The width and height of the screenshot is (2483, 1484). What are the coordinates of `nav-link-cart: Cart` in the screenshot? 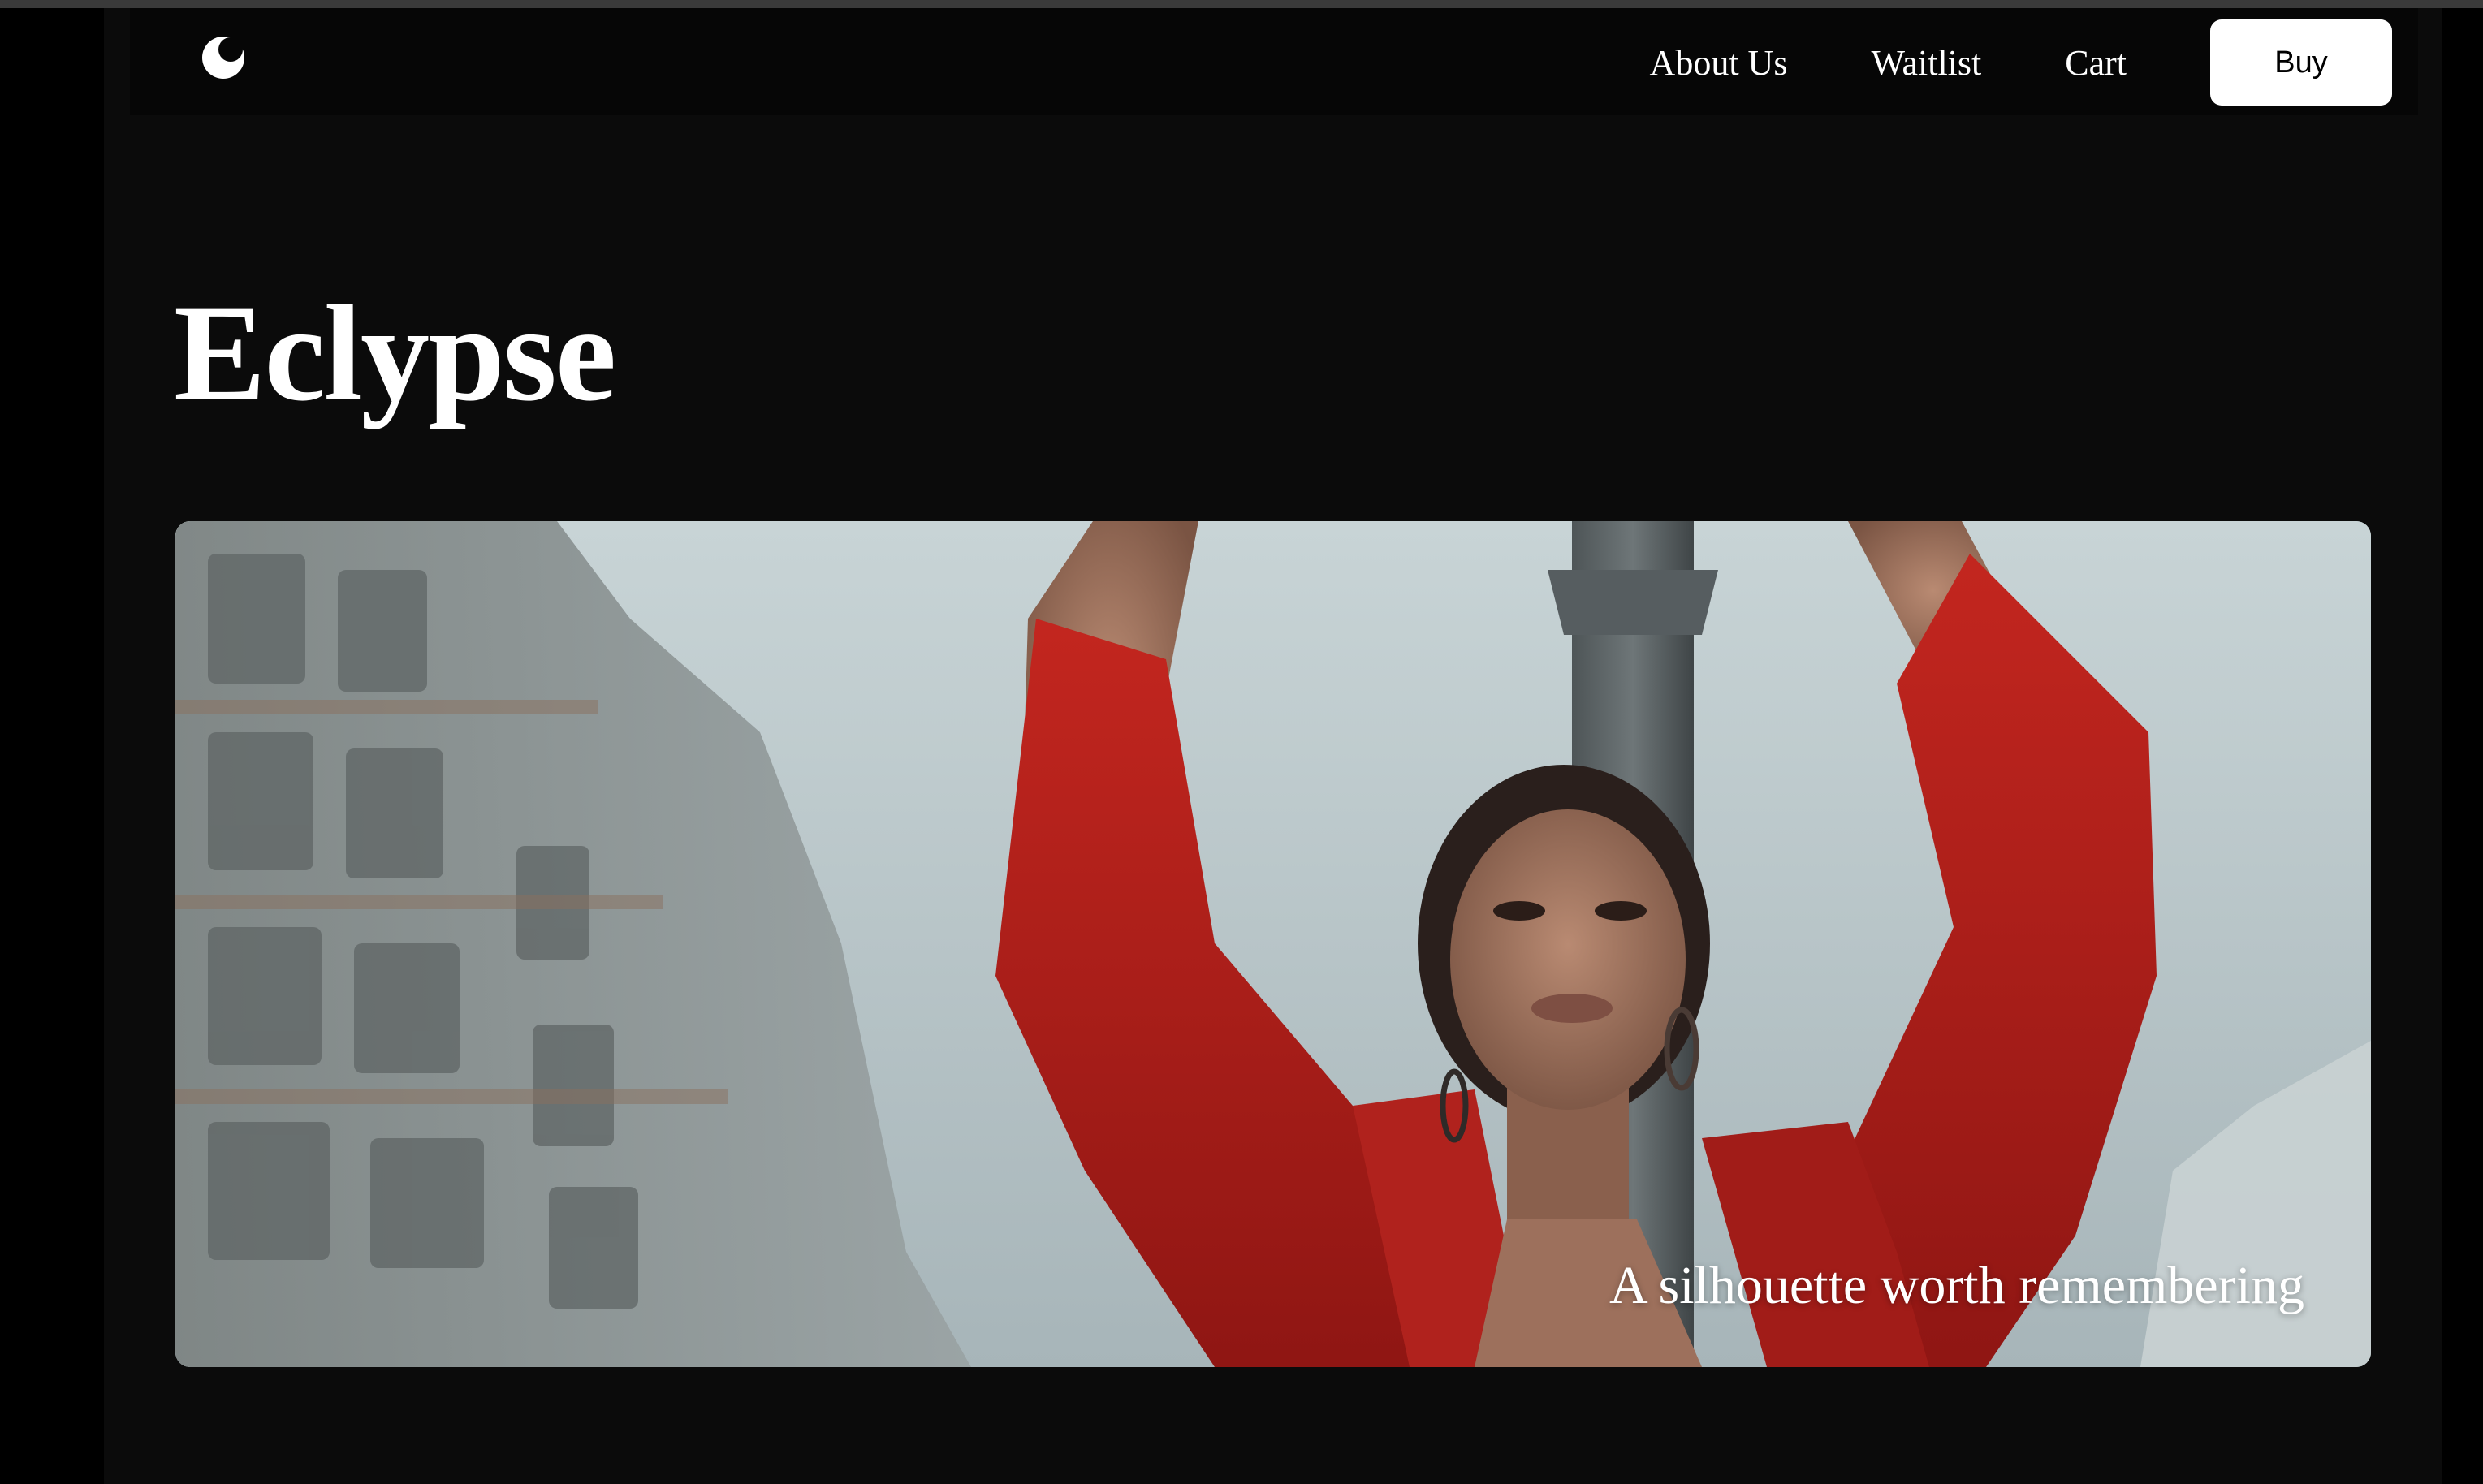 It's located at (2096, 63).